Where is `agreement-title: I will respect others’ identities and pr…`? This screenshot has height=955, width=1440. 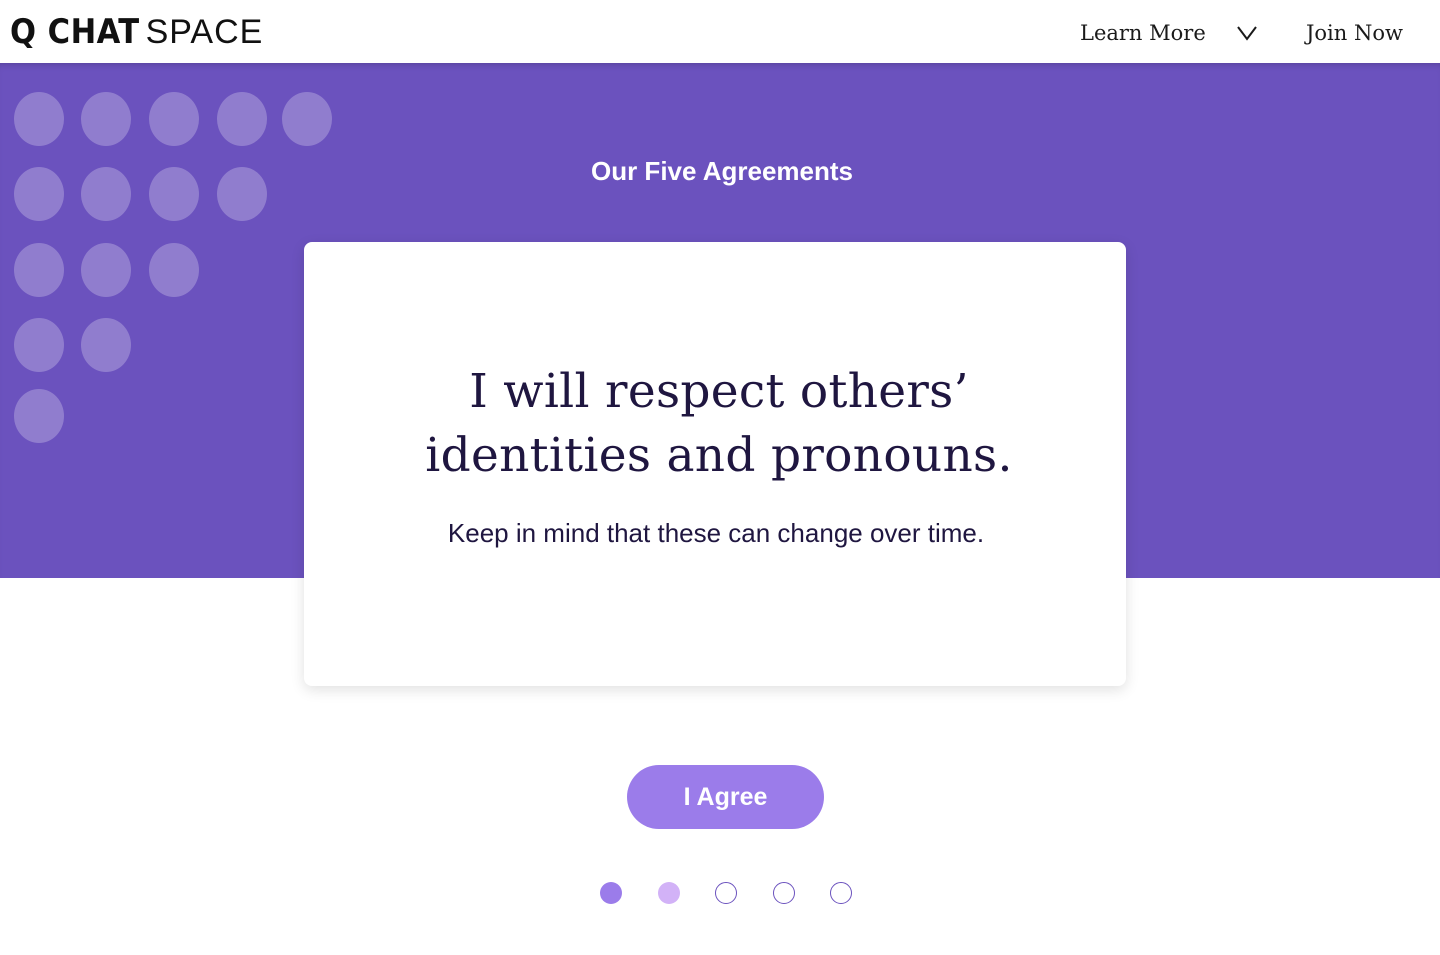 agreement-title: I will respect others’ identities and pr… is located at coordinates (719, 423).